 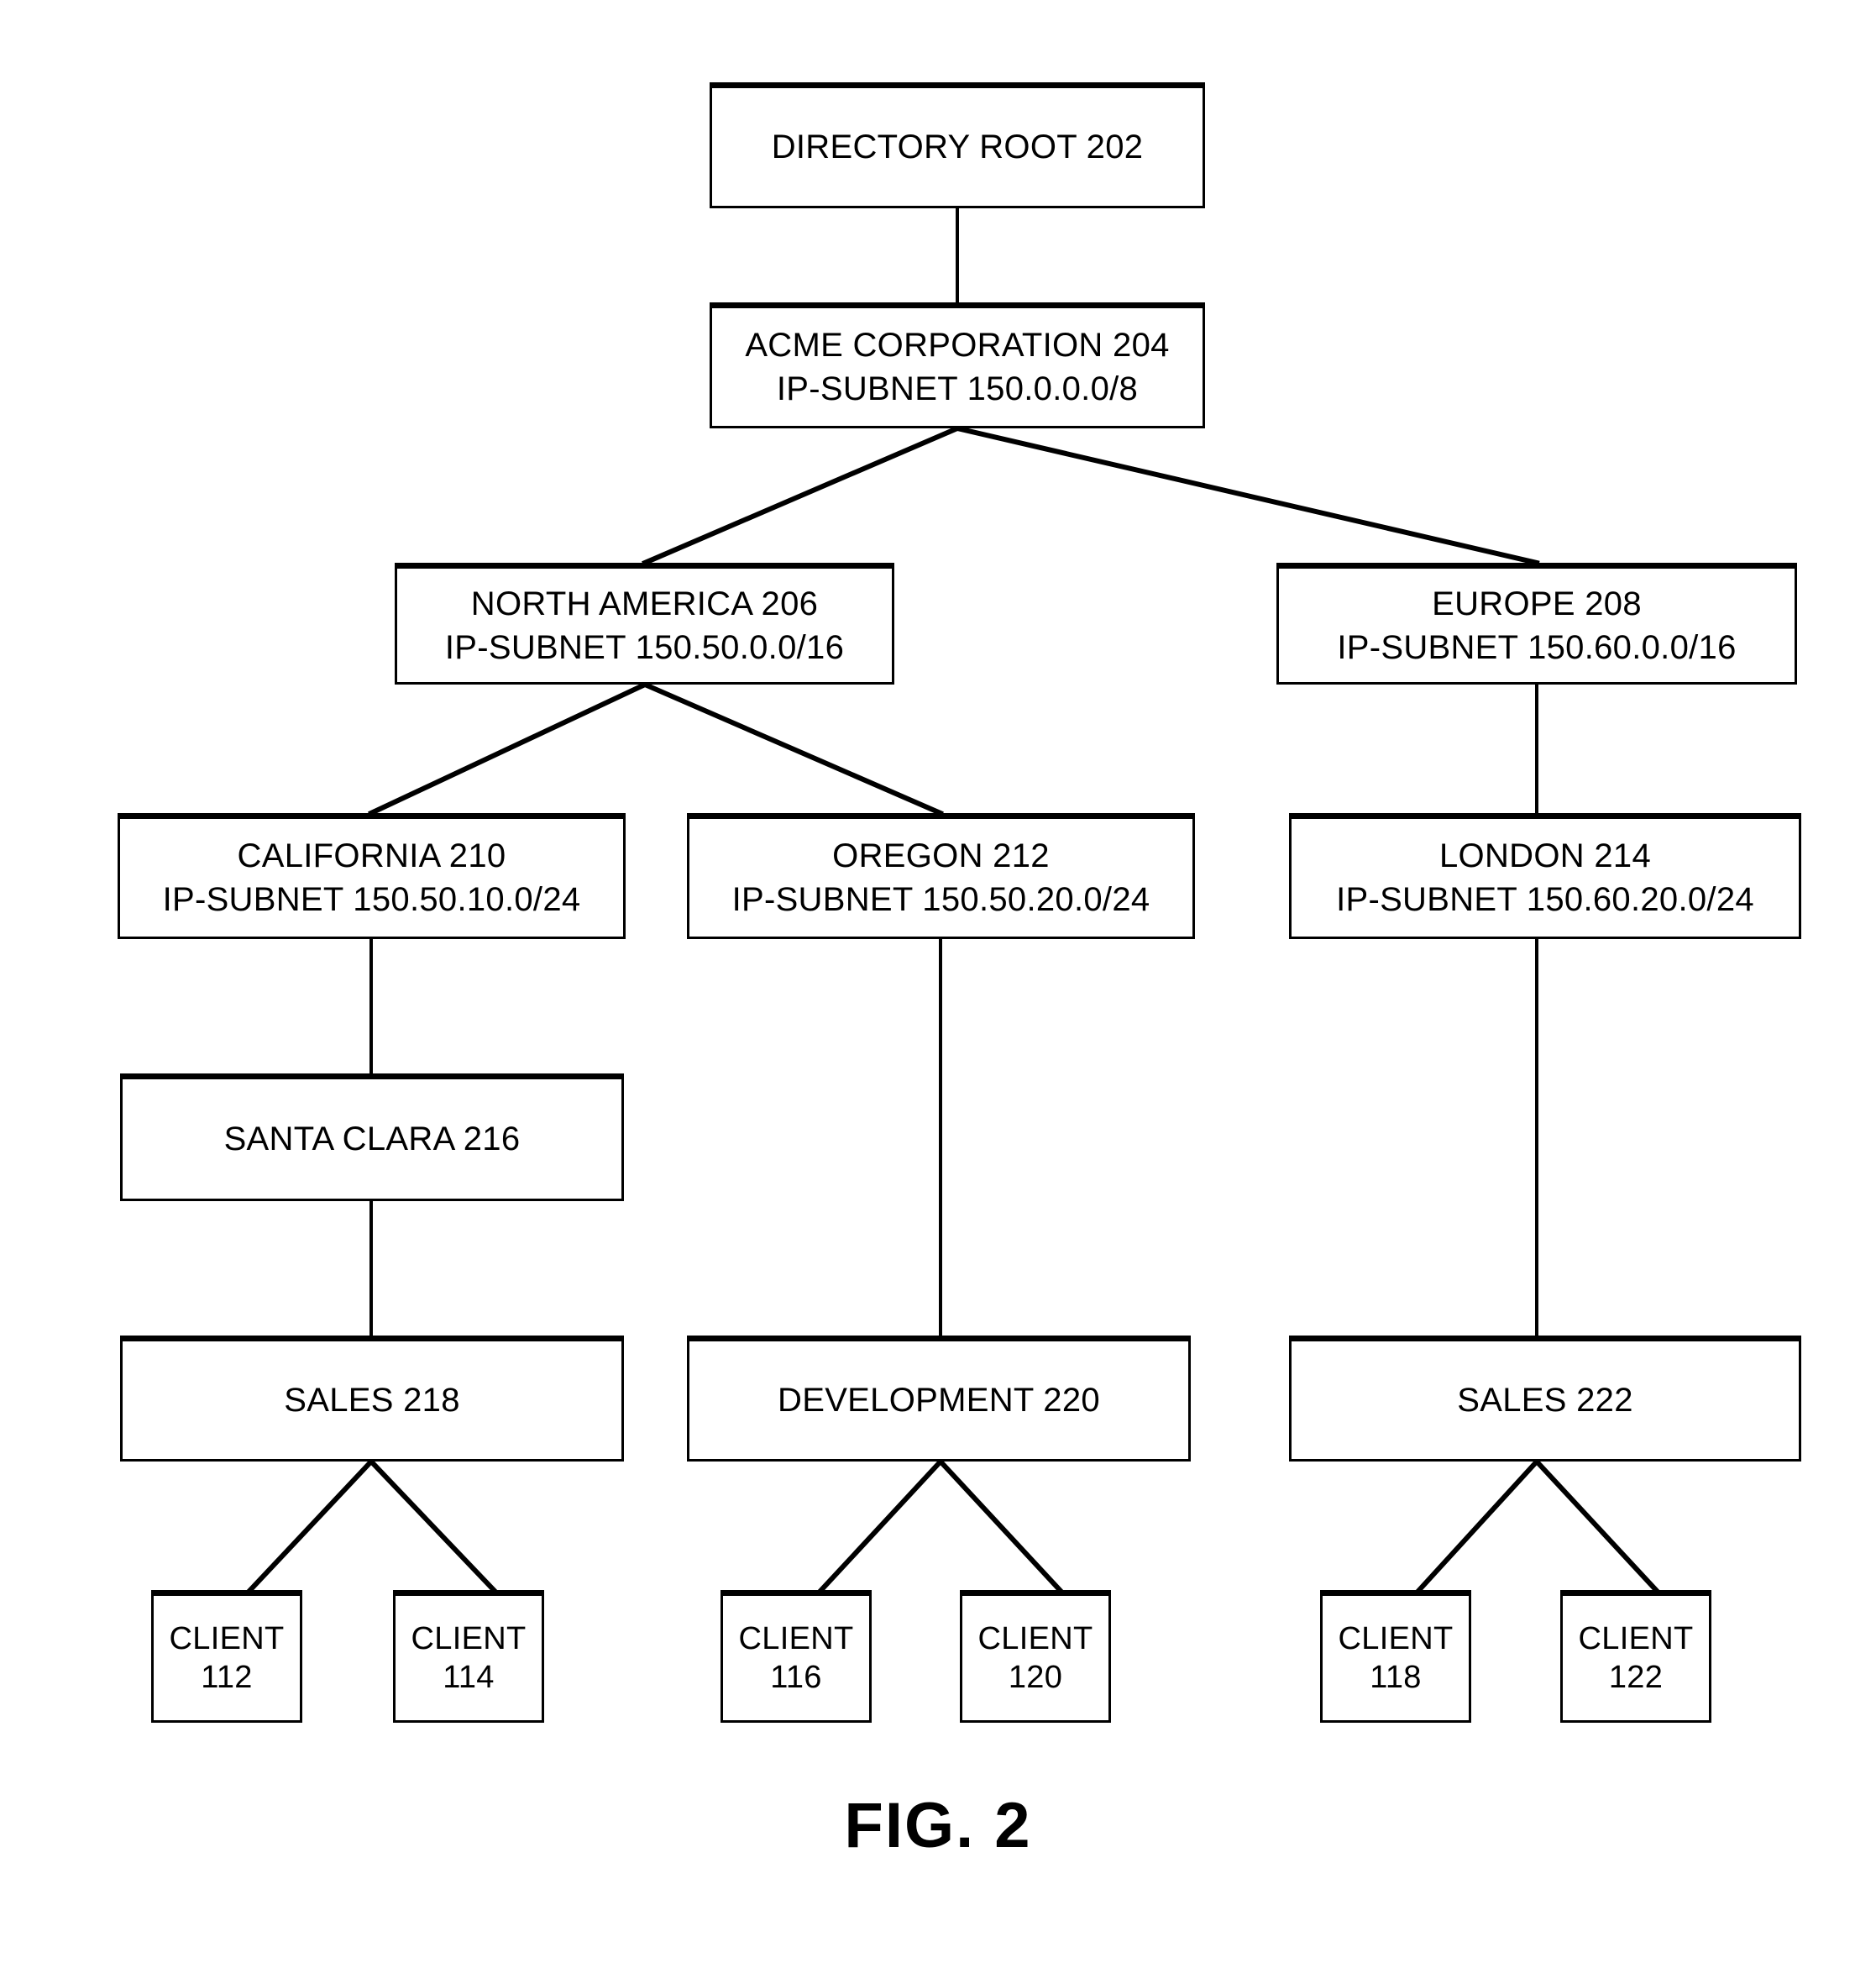 What do you see at coordinates (802, 495) in the screenshot?
I see `edge-acme-to-north-america` at bounding box center [802, 495].